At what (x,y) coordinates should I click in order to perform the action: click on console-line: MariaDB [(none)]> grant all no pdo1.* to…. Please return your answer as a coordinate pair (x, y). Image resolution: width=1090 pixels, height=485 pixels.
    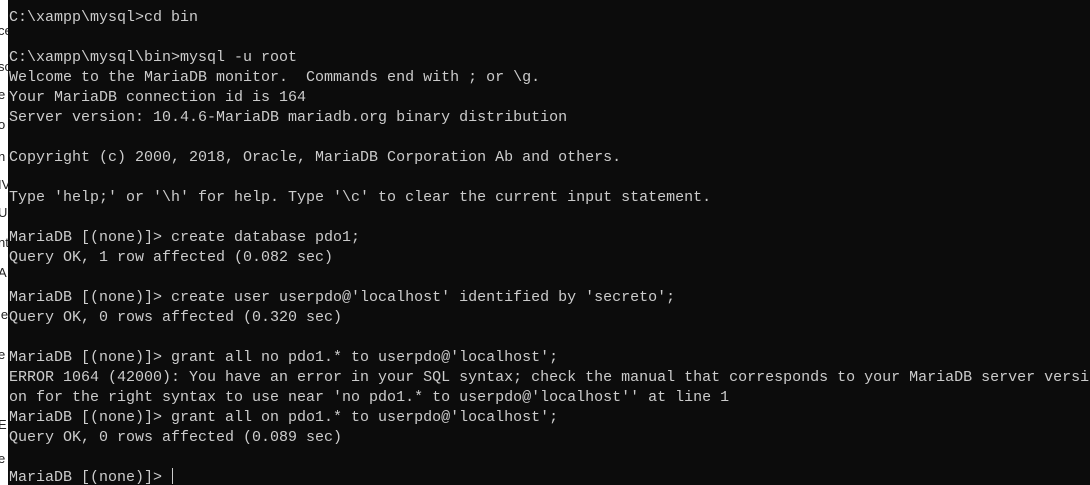
    Looking at the image, I should click on (284, 357).